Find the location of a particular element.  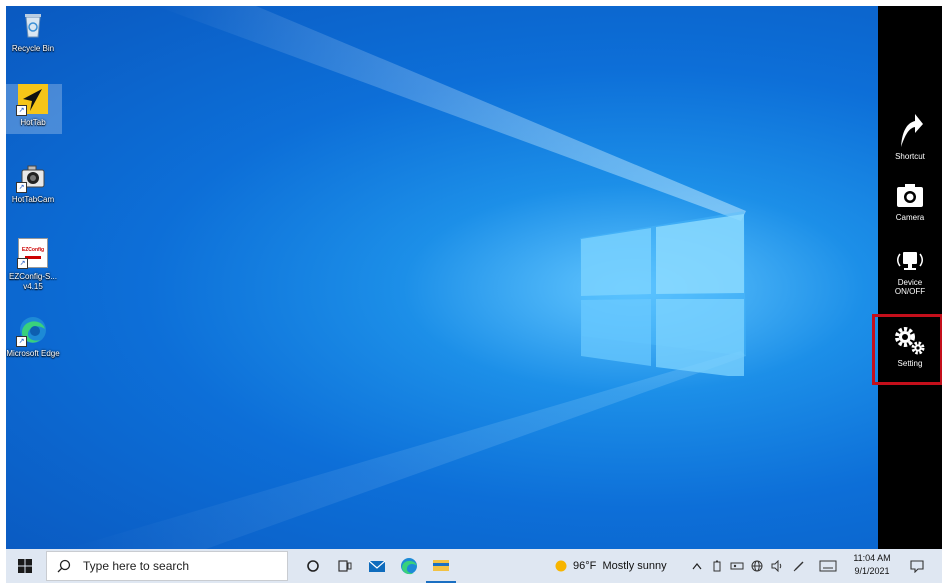

taskbar-search-box: Type here to search is located at coordinates (167, 566).